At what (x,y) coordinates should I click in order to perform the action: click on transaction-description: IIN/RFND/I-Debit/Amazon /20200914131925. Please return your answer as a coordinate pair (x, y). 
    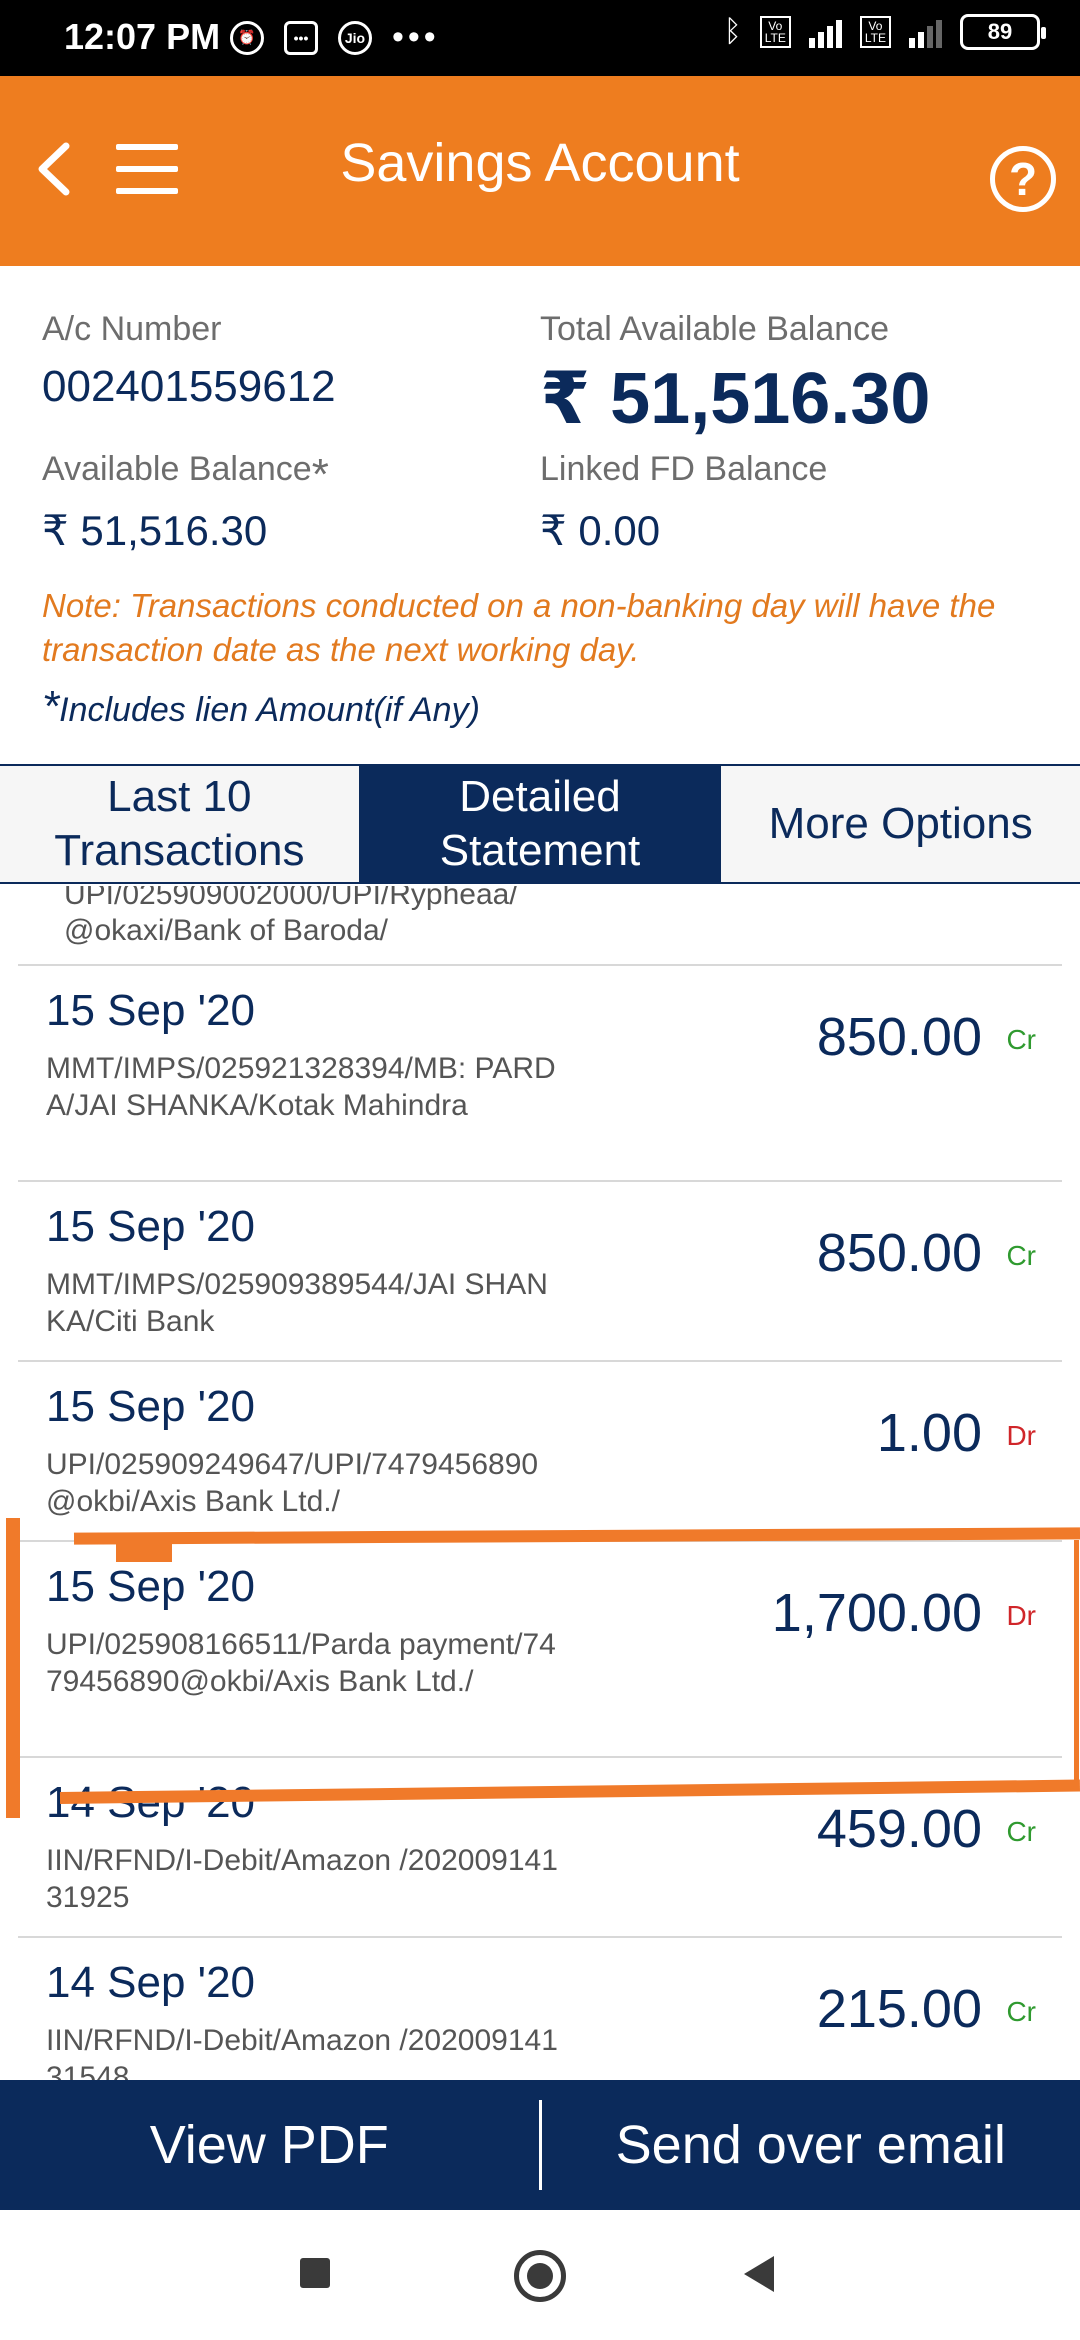
    Looking at the image, I should click on (302, 1879).